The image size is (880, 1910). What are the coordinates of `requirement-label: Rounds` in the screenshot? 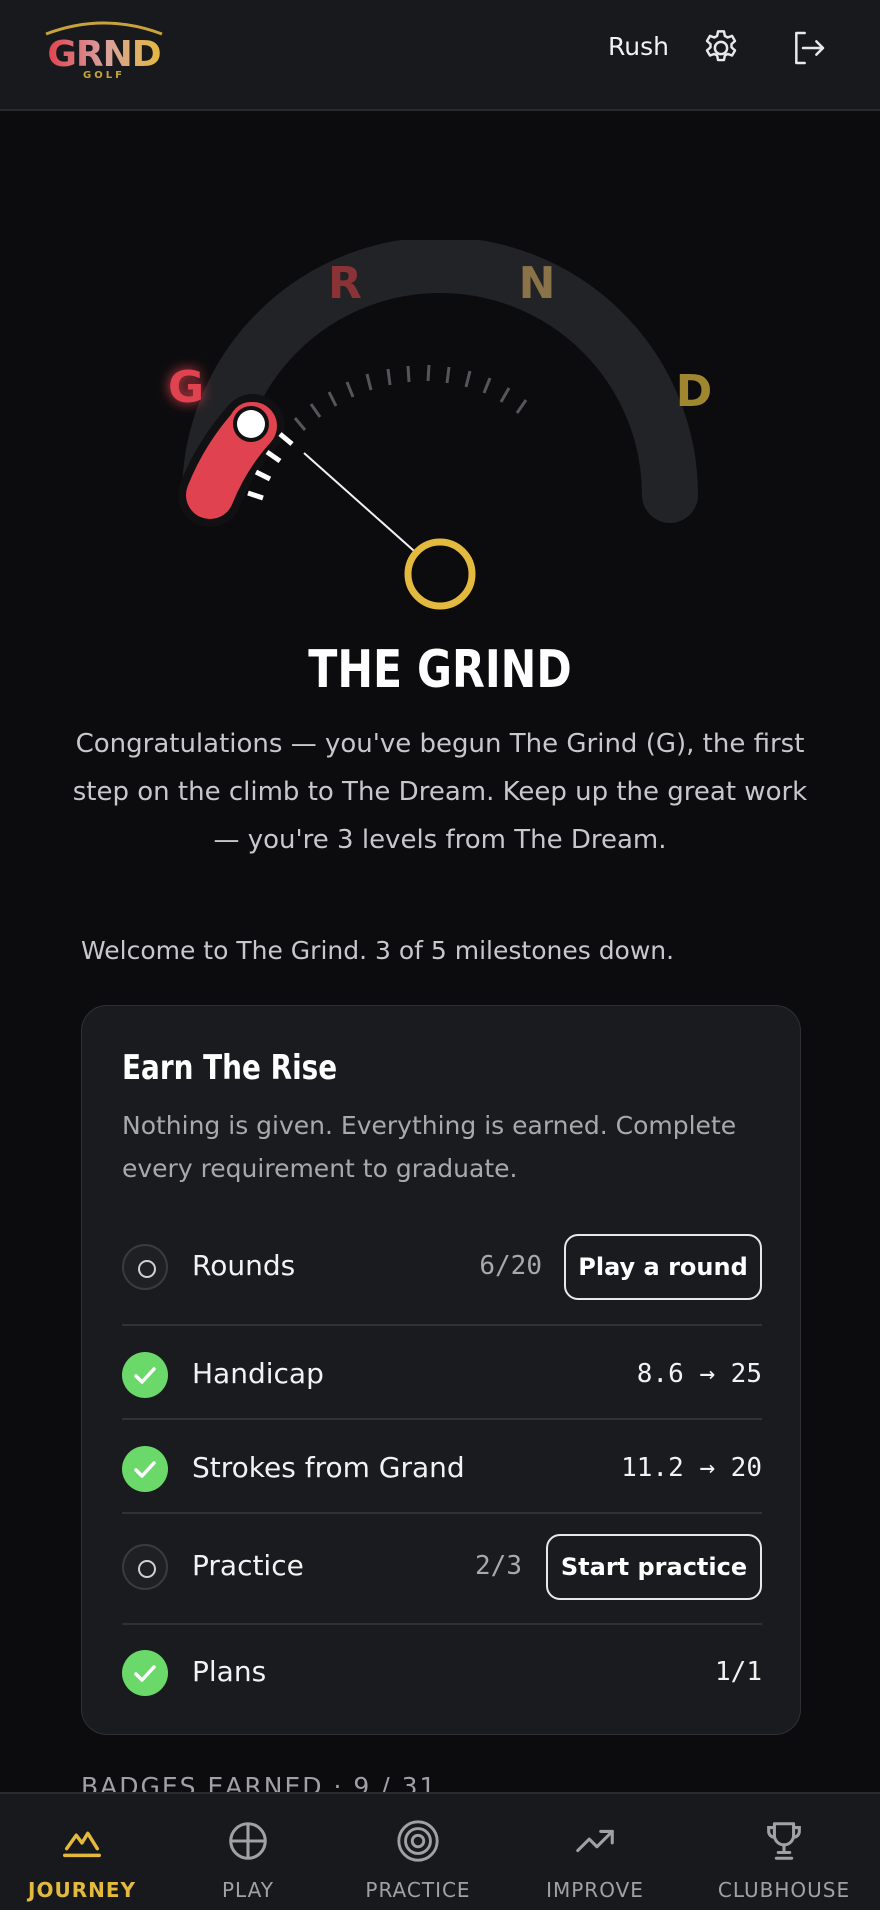 It's located at (244, 1265).